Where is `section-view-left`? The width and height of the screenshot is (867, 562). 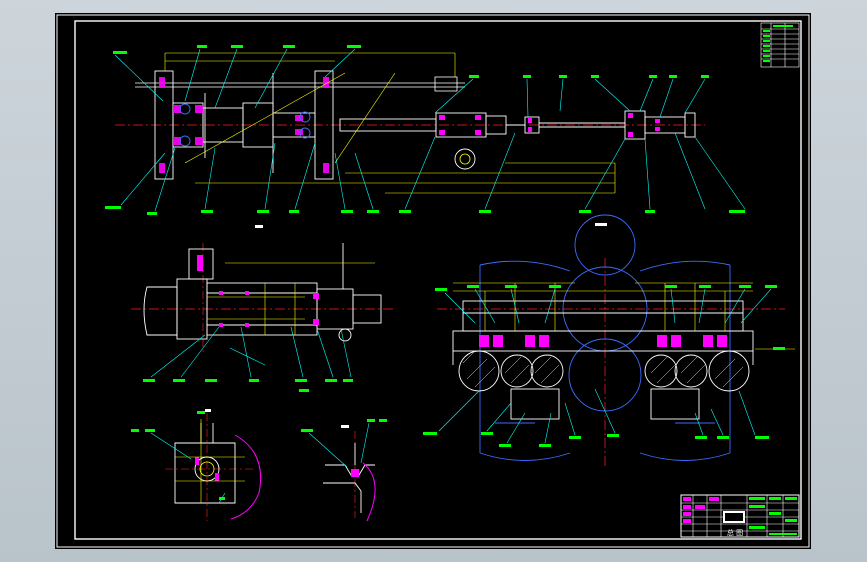 section-view-left is located at coordinates (263, 317).